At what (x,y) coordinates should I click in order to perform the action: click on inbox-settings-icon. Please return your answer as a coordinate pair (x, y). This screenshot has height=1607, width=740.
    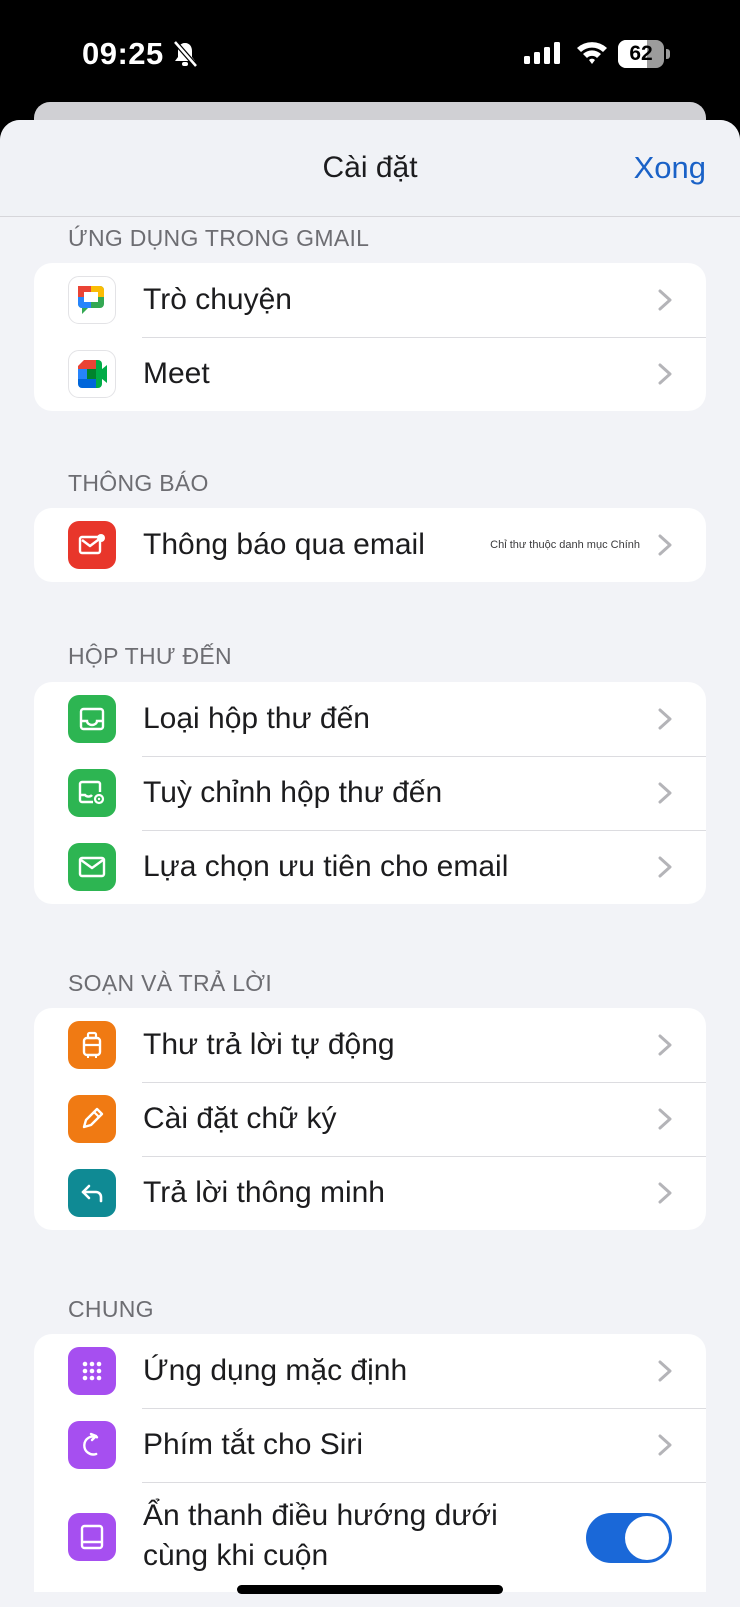
    Looking at the image, I should click on (92, 793).